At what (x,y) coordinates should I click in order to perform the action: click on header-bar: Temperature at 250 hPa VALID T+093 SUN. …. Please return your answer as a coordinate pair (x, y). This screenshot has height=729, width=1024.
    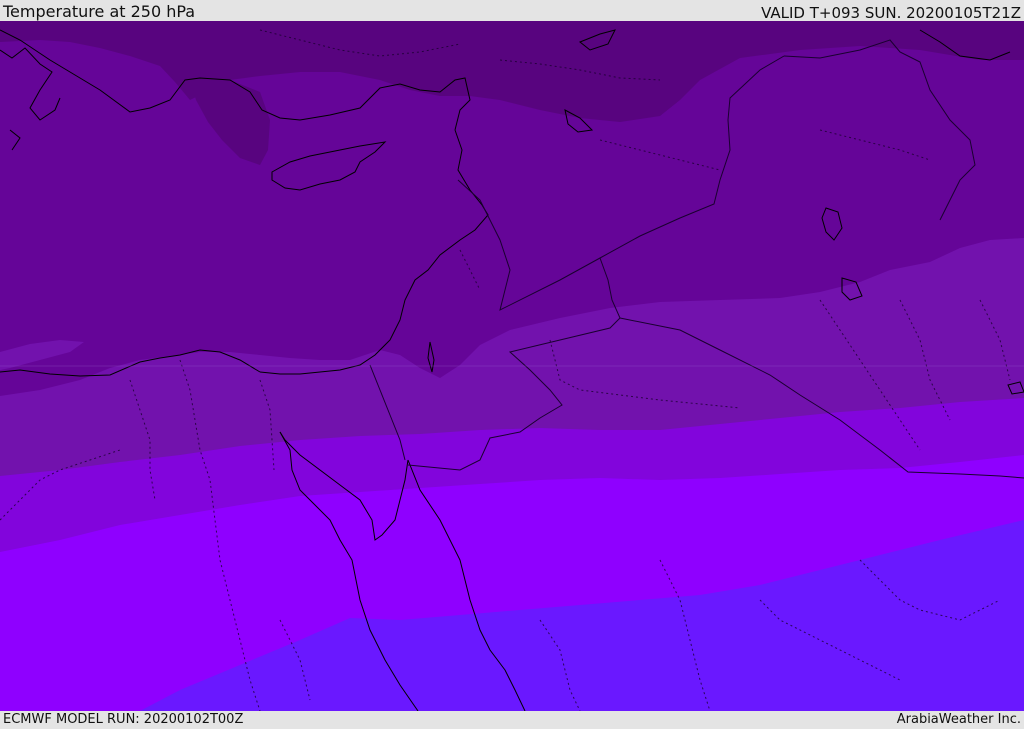
    Looking at the image, I should click on (512, 10).